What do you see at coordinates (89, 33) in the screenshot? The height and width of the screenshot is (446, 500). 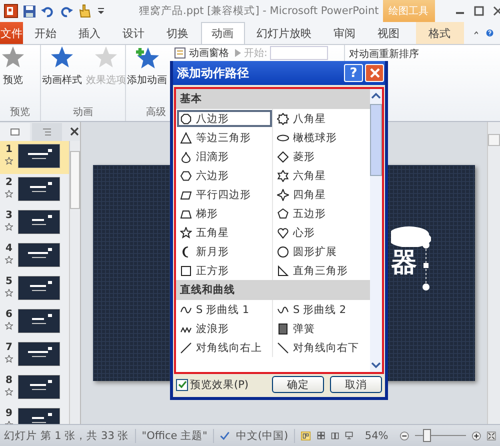 I see `ribbon-tab: 插入` at bounding box center [89, 33].